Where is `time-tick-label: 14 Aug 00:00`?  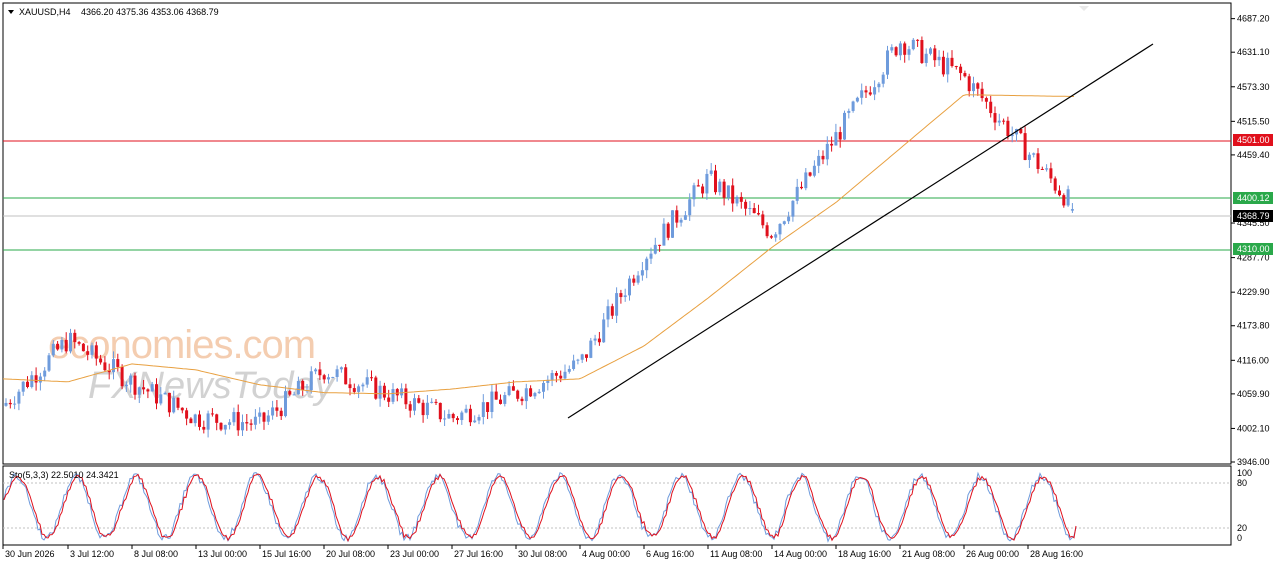 time-tick-label: 14 Aug 00:00 is located at coordinates (800, 554).